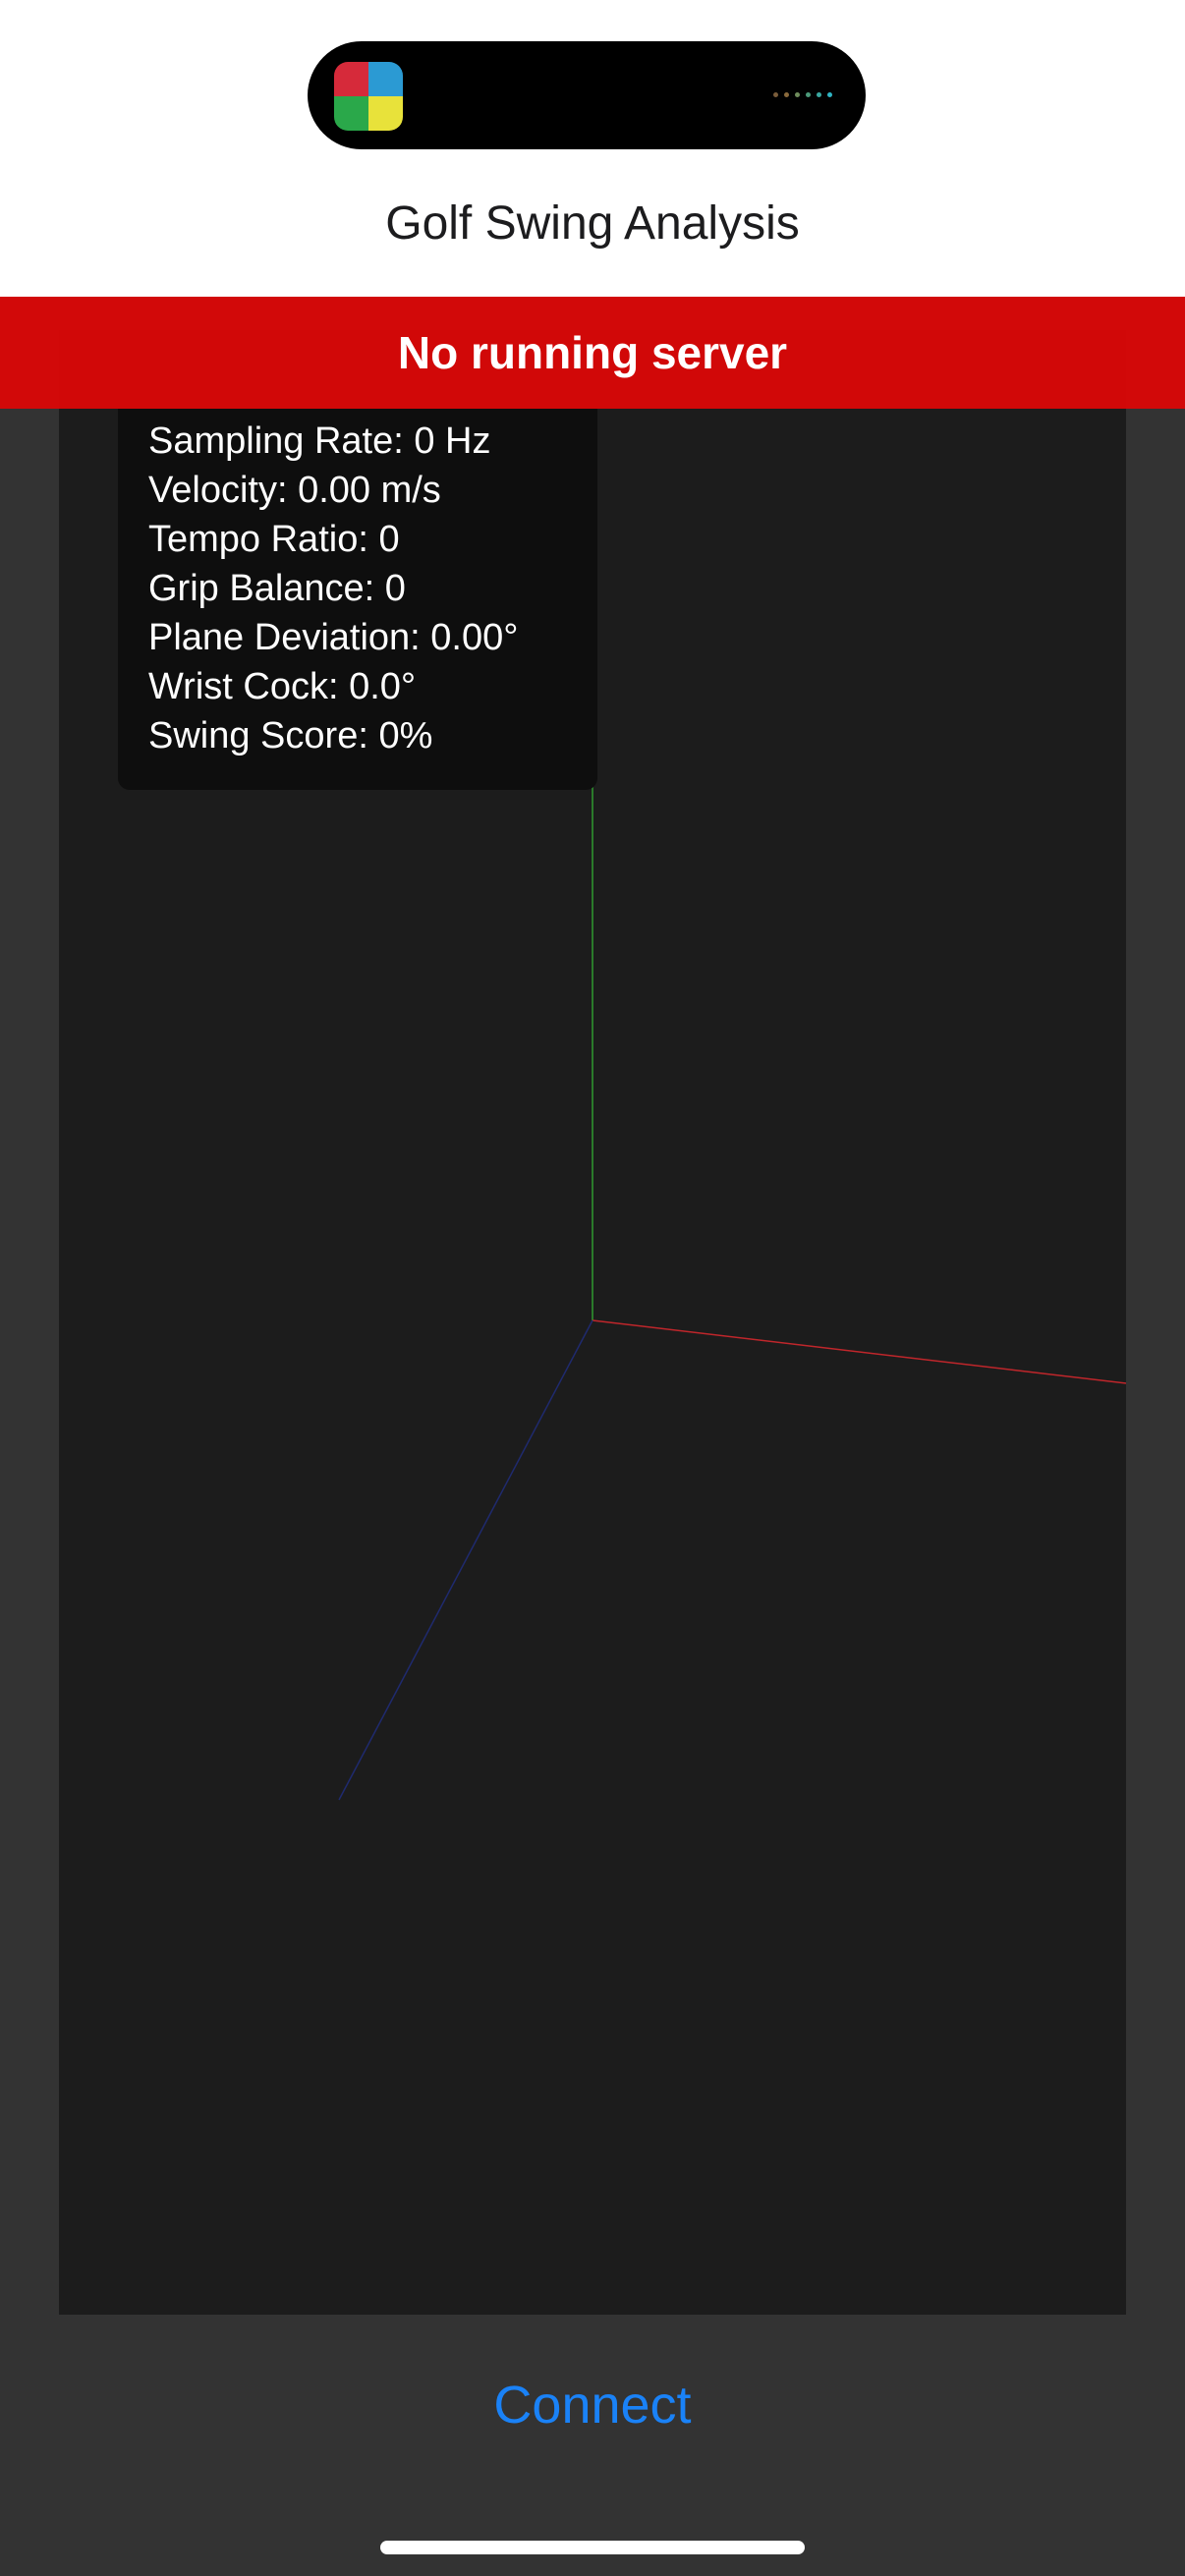 This screenshot has height=2576, width=1185. I want to click on dots-icon, so click(805, 95).